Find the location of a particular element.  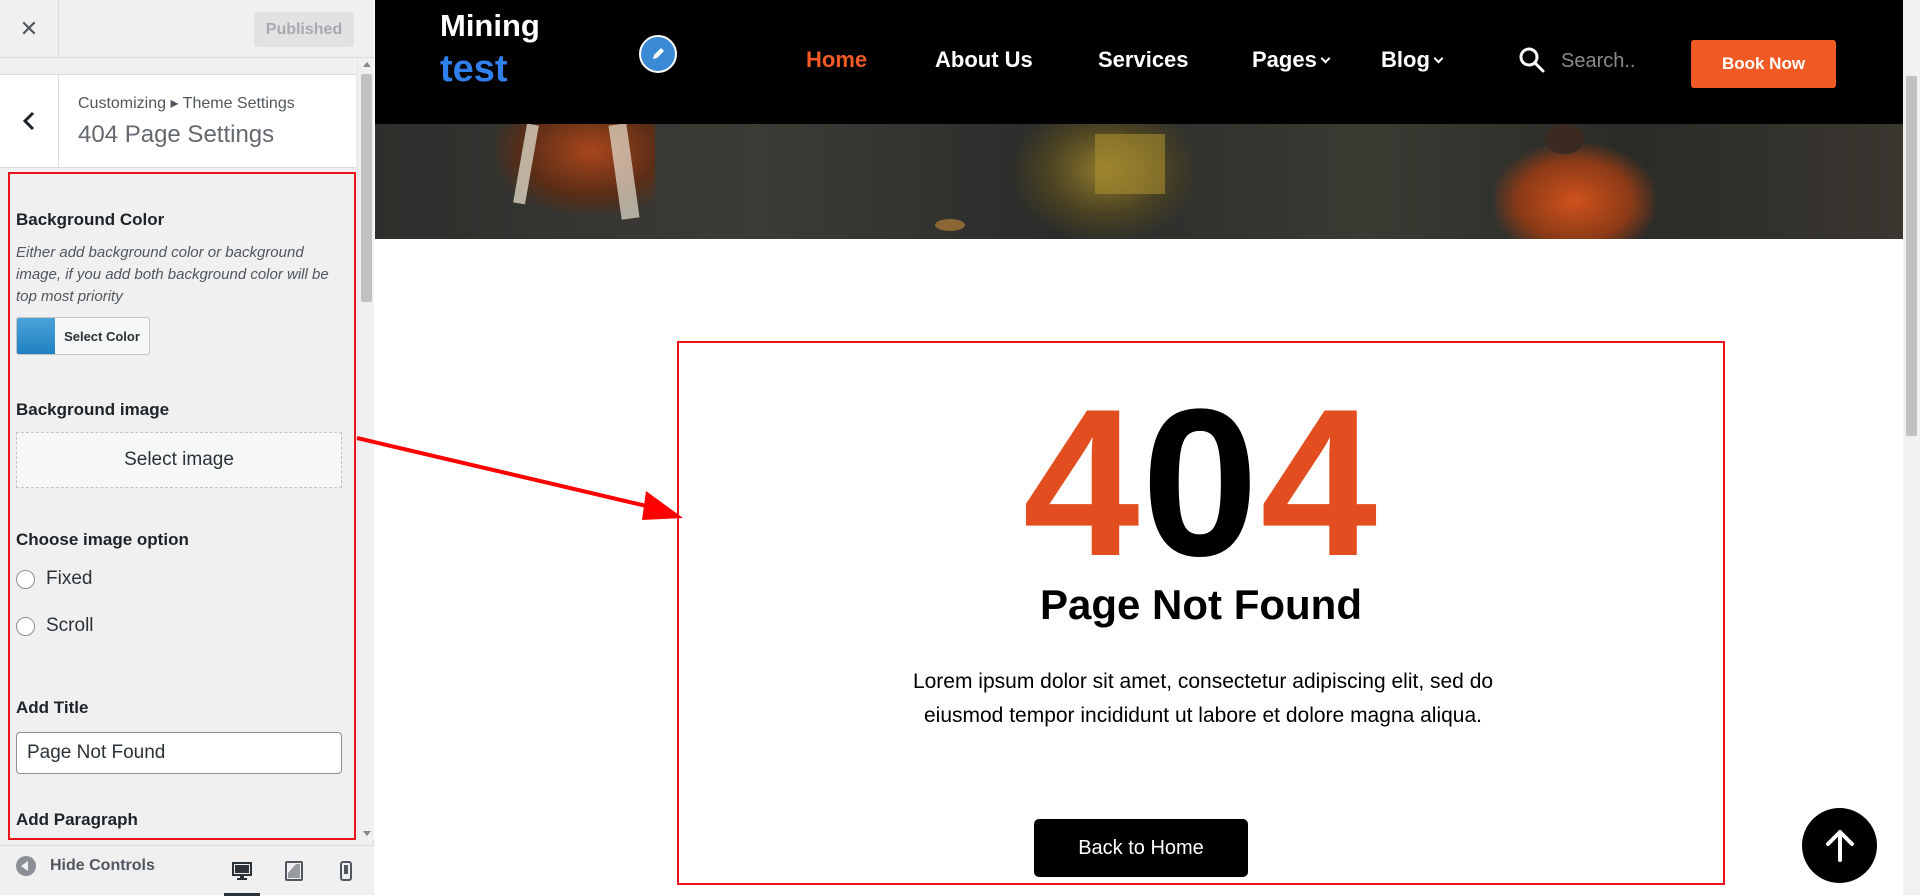

book-now-button: Book Now is located at coordinates (1763, 64).